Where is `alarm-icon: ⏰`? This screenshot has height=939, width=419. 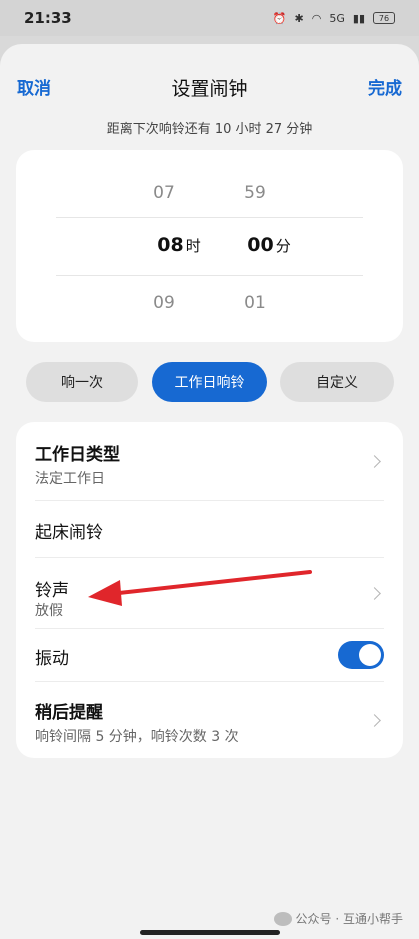
alarm-icon: ⏰ is located at coordinates (279, 18).